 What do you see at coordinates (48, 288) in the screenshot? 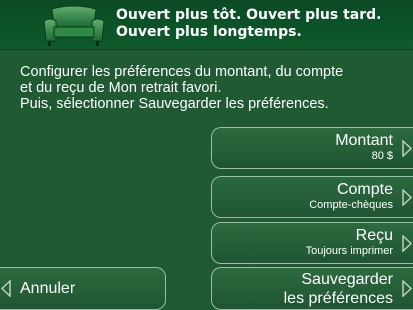
I see `cancel-label: Annuler` at bounding box center [48, 288].